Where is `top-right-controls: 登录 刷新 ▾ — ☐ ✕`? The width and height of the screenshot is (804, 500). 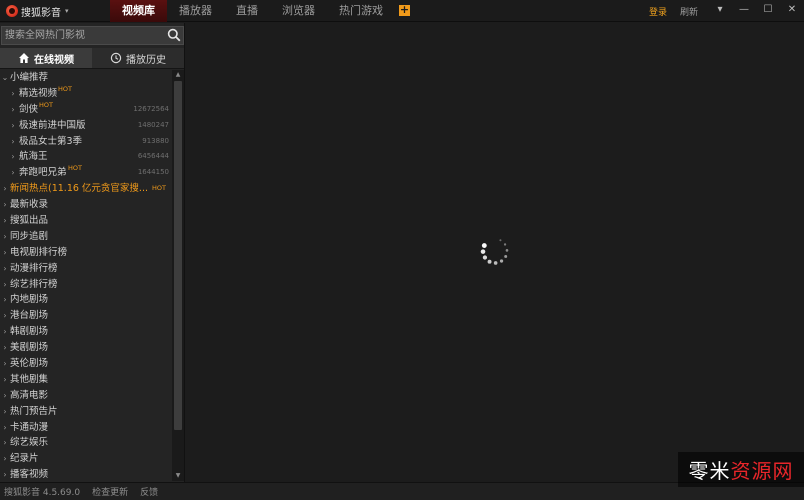 top-right-controls: 登录 刷新 ▾ — ☐ ✕ is located at coordinates (726, 11).